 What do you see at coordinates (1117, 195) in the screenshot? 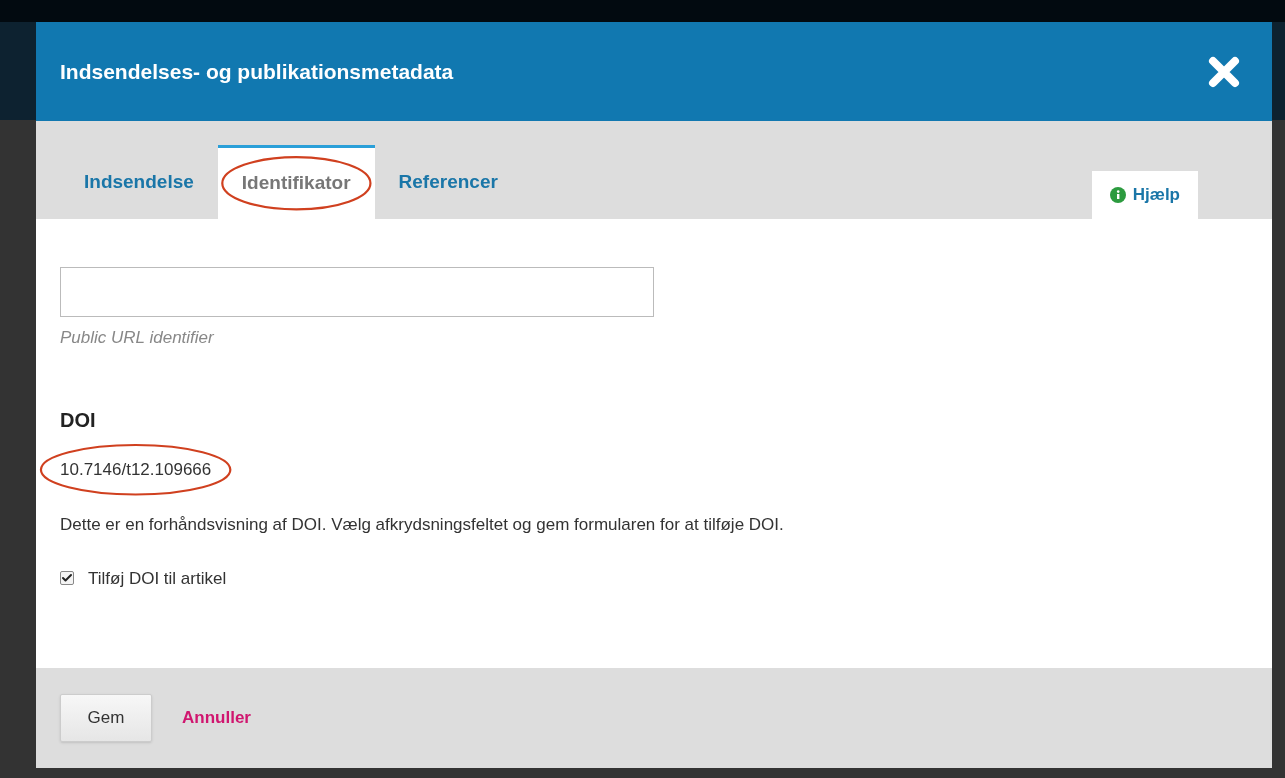
I see `info-icon` at bounding box center [1117, 195].